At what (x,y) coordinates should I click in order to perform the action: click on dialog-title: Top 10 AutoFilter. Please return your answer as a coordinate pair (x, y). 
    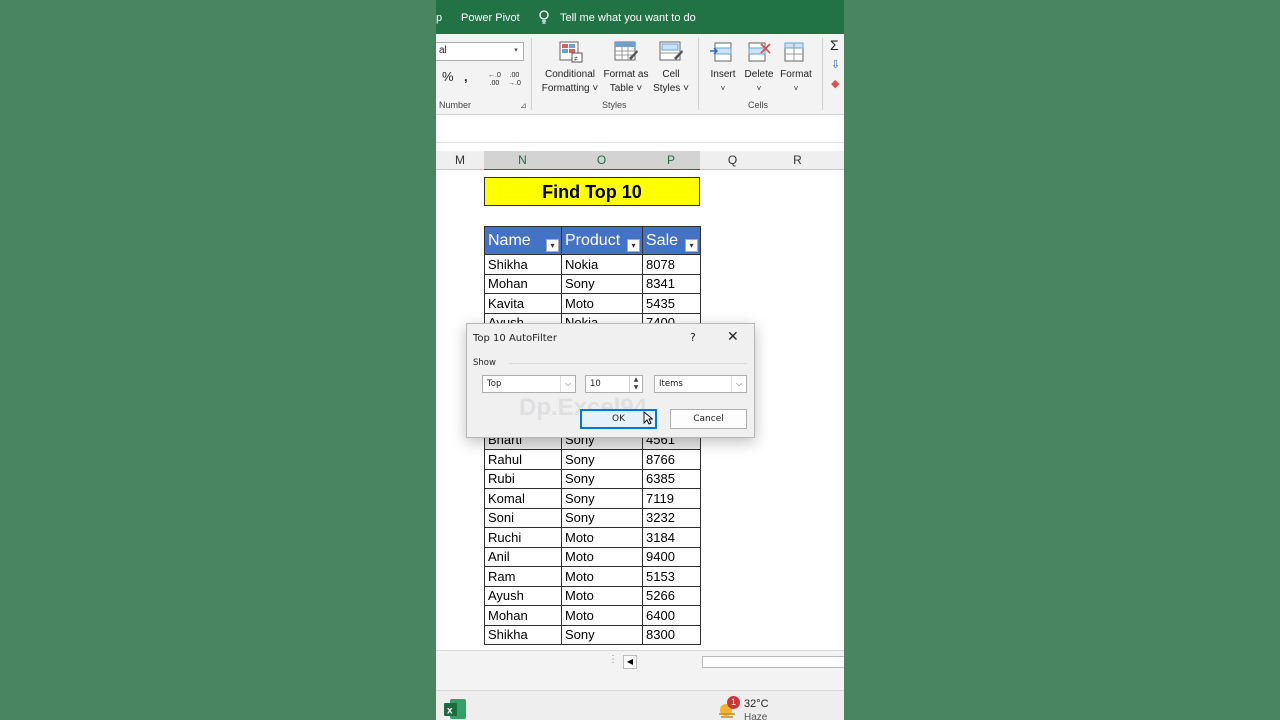
    Looking at the image, I should click on (515, 338).